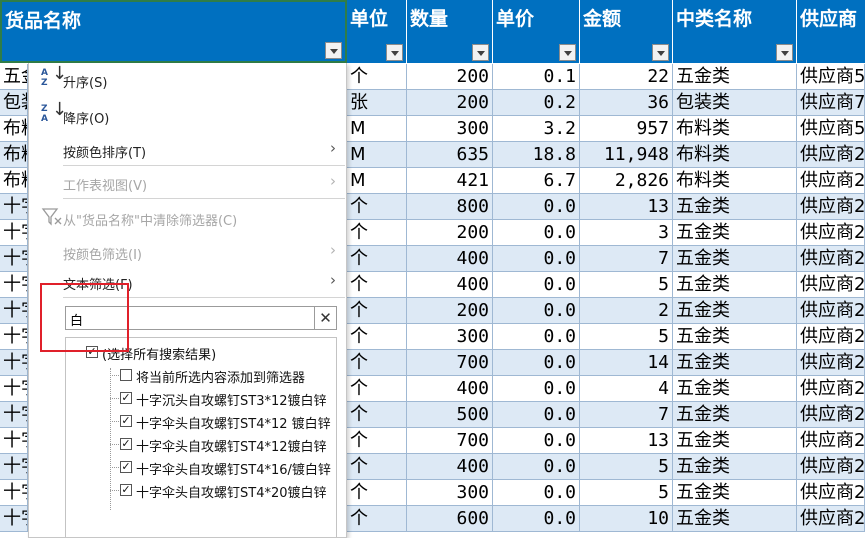 Image resolution: width=865 pixels, height=538 pixels. I want to click on cell-price: 3.2, so click(536, 129).